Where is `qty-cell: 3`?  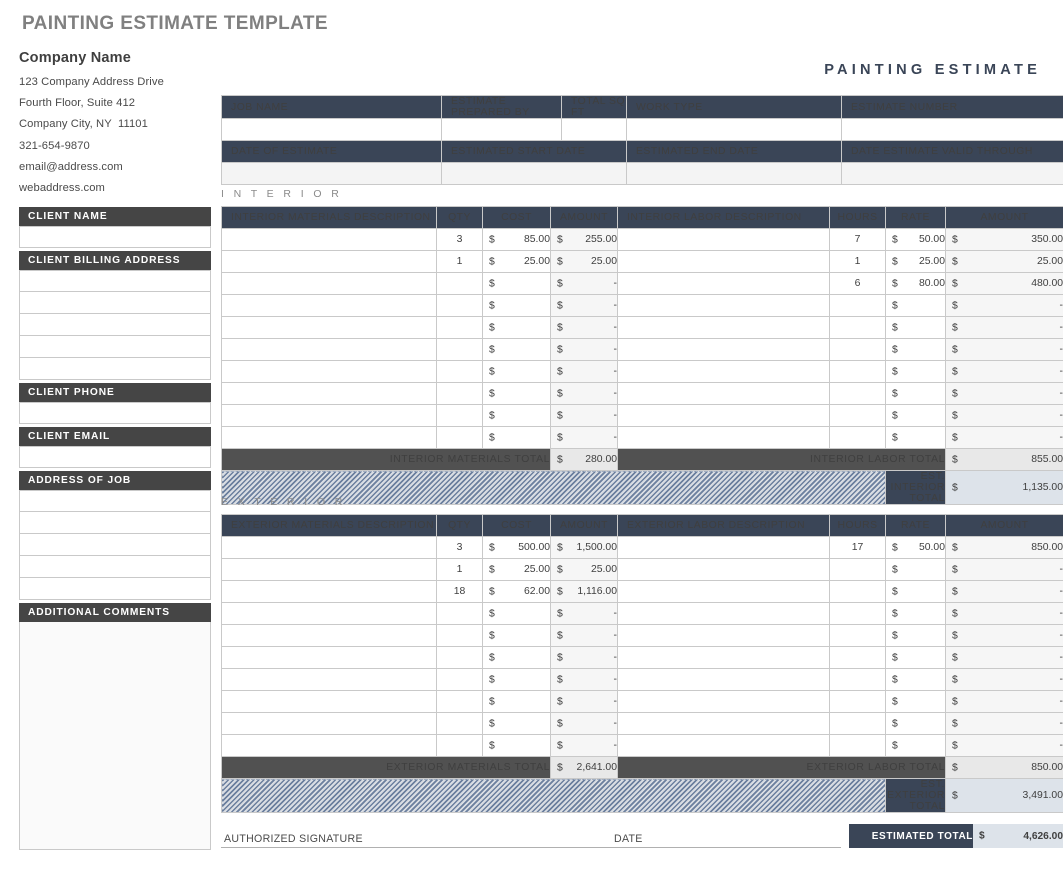
qty-cell: 3 is located at coordinates (459, 547).